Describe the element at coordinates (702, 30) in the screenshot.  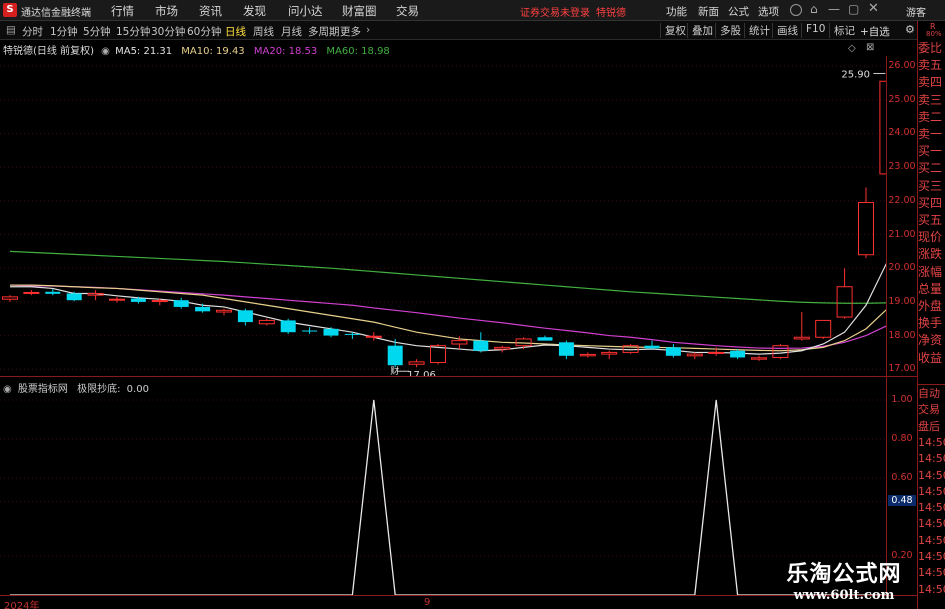
I see `chart-tool-button: 叠加` at that location.